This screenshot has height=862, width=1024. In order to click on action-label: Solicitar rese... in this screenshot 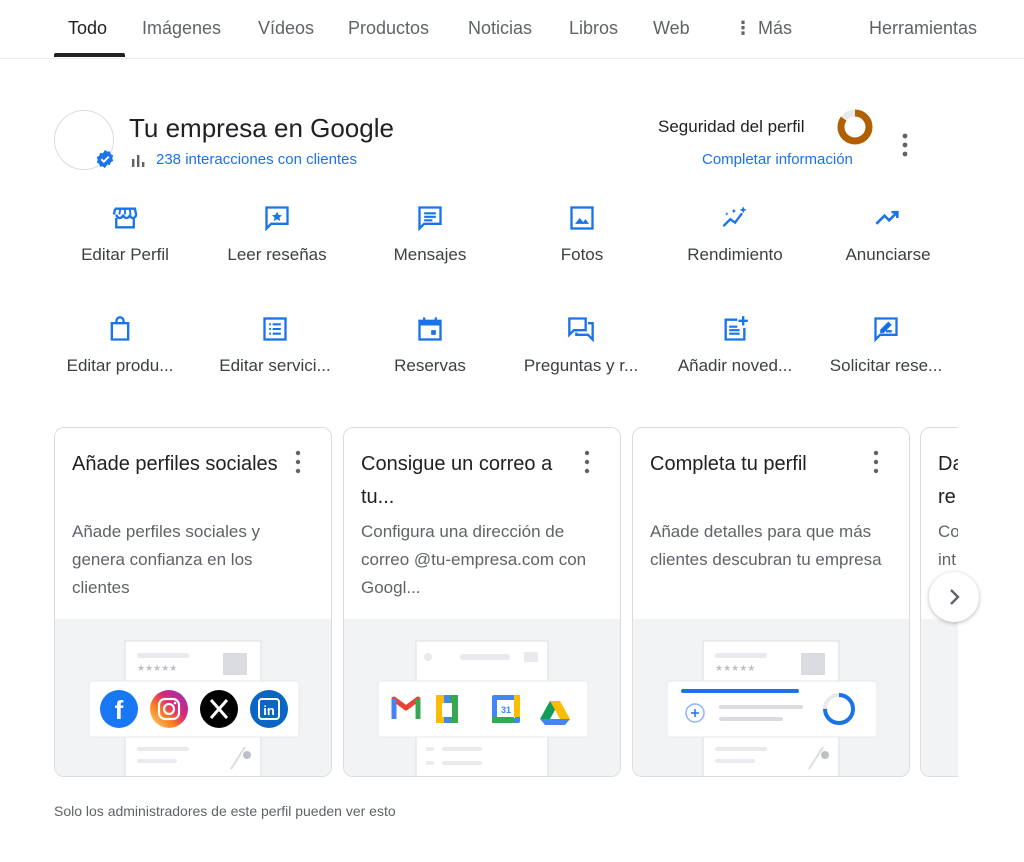, I will do `click(886, 365)`.